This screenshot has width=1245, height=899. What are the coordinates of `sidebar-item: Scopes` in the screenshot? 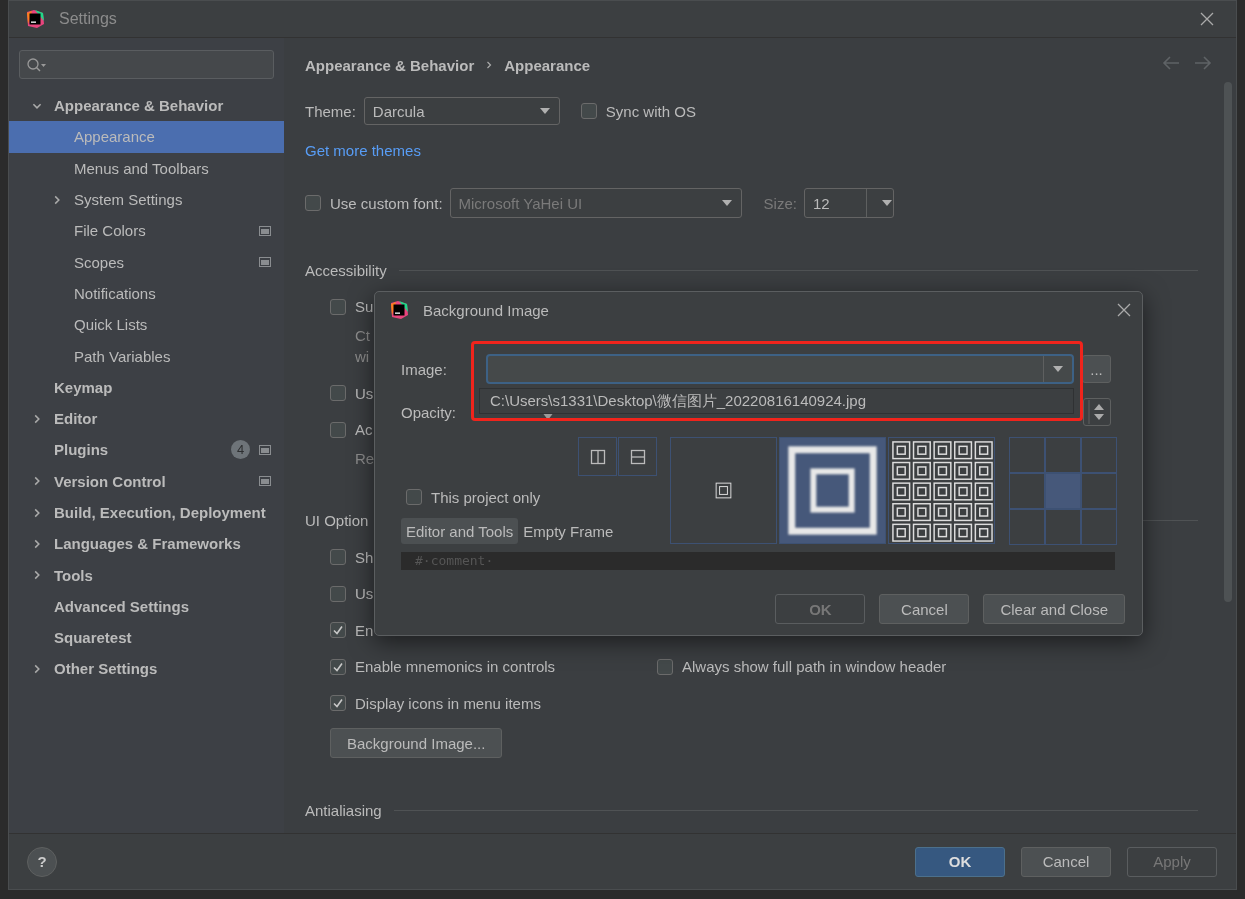 It's located at (146, 262).